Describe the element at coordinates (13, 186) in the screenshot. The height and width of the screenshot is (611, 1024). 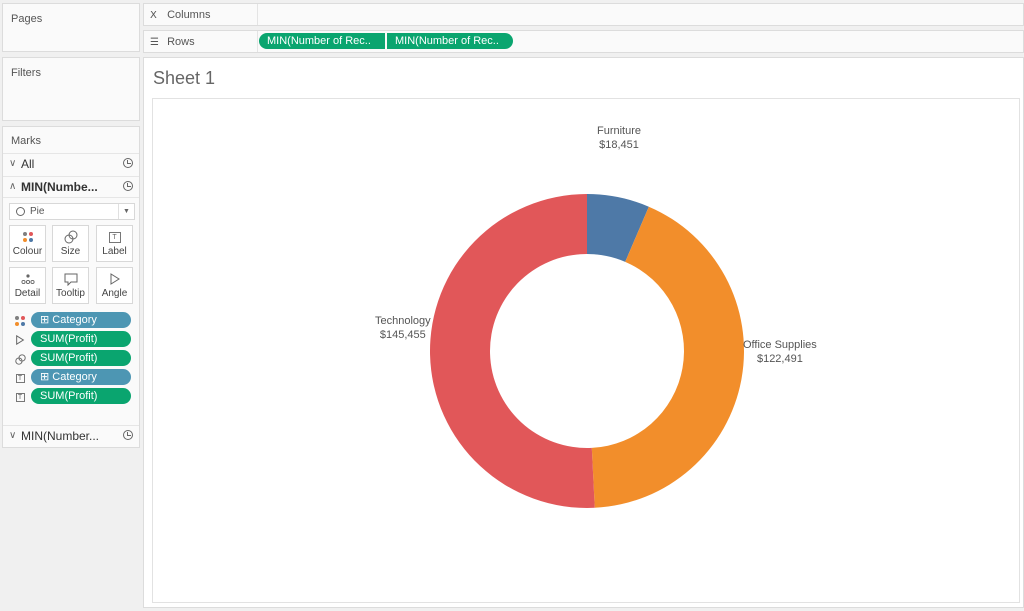
I see `chevron-up-icon: ∧` at that location.